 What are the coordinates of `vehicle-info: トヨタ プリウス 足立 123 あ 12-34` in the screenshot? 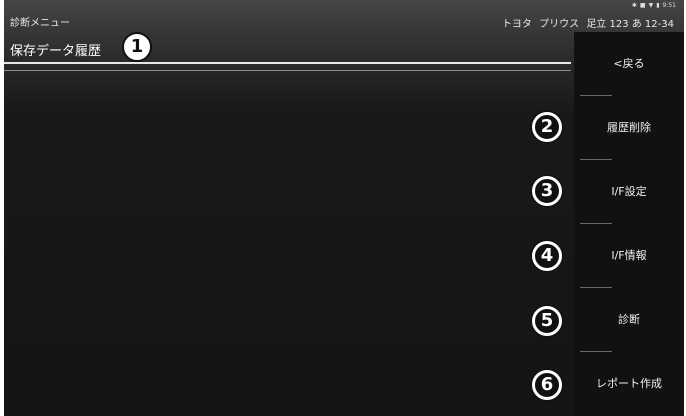 It's located at (586, 22).